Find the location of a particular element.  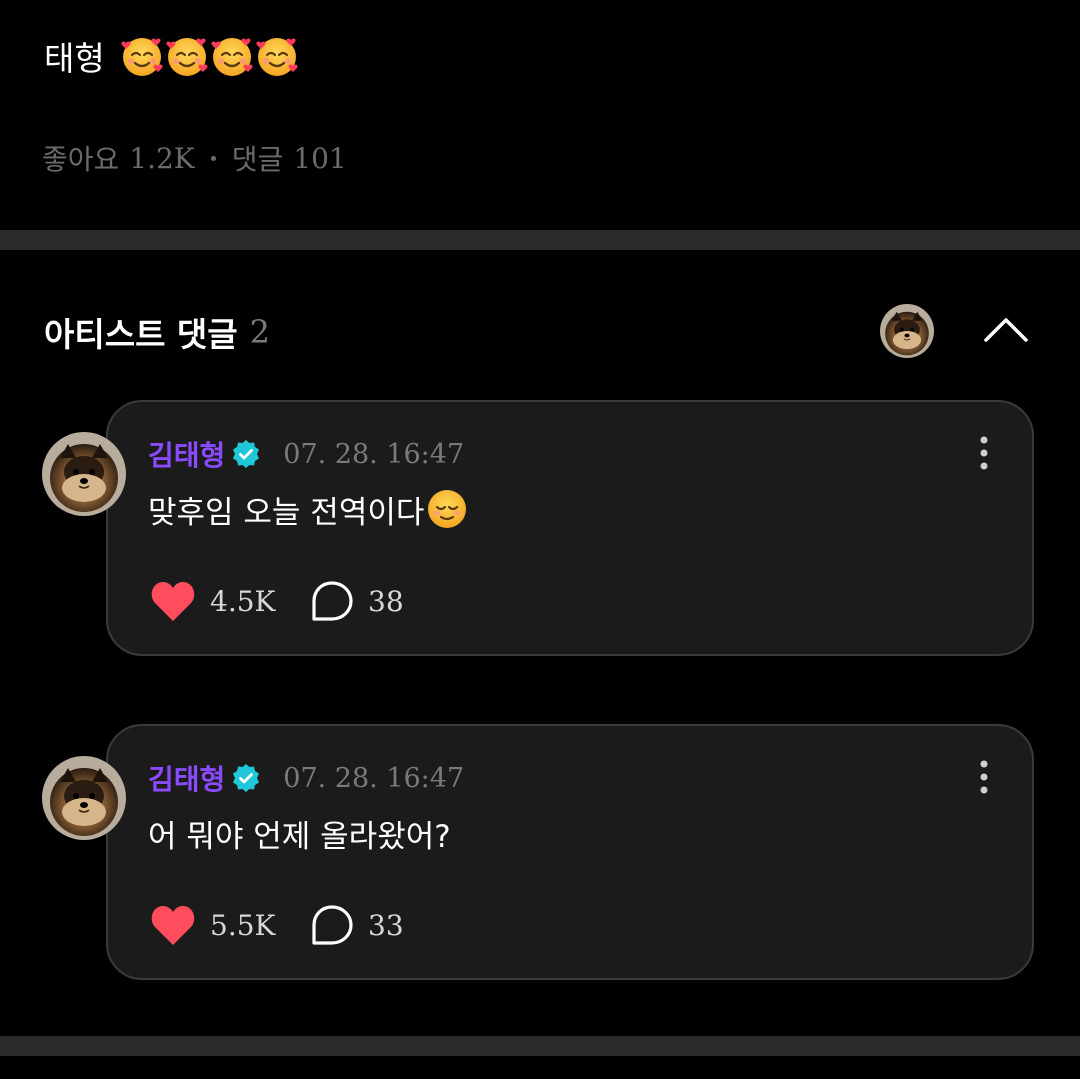

bottom-divider is located at coordinates (540, 1046).